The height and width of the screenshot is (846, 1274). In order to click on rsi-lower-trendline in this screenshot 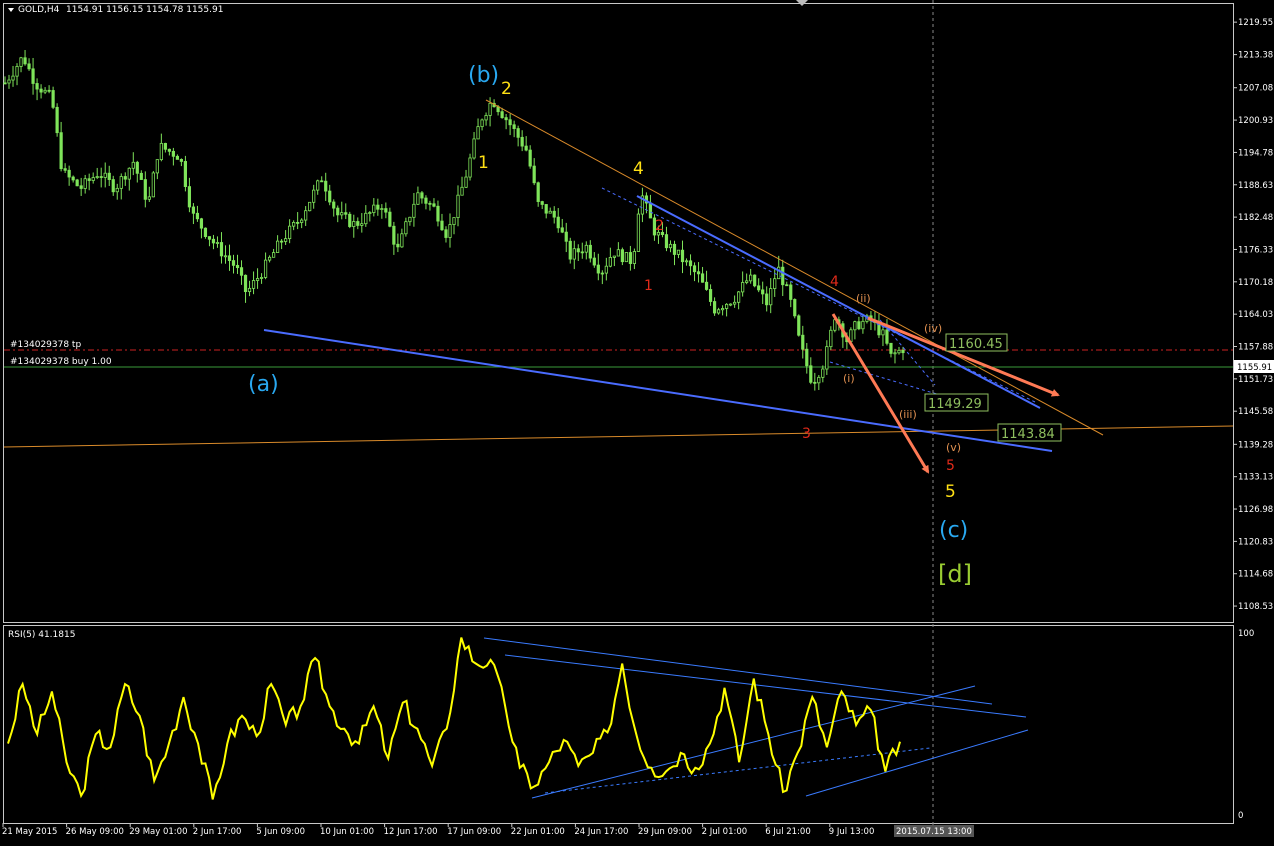, I will do `click(753, 742)`.